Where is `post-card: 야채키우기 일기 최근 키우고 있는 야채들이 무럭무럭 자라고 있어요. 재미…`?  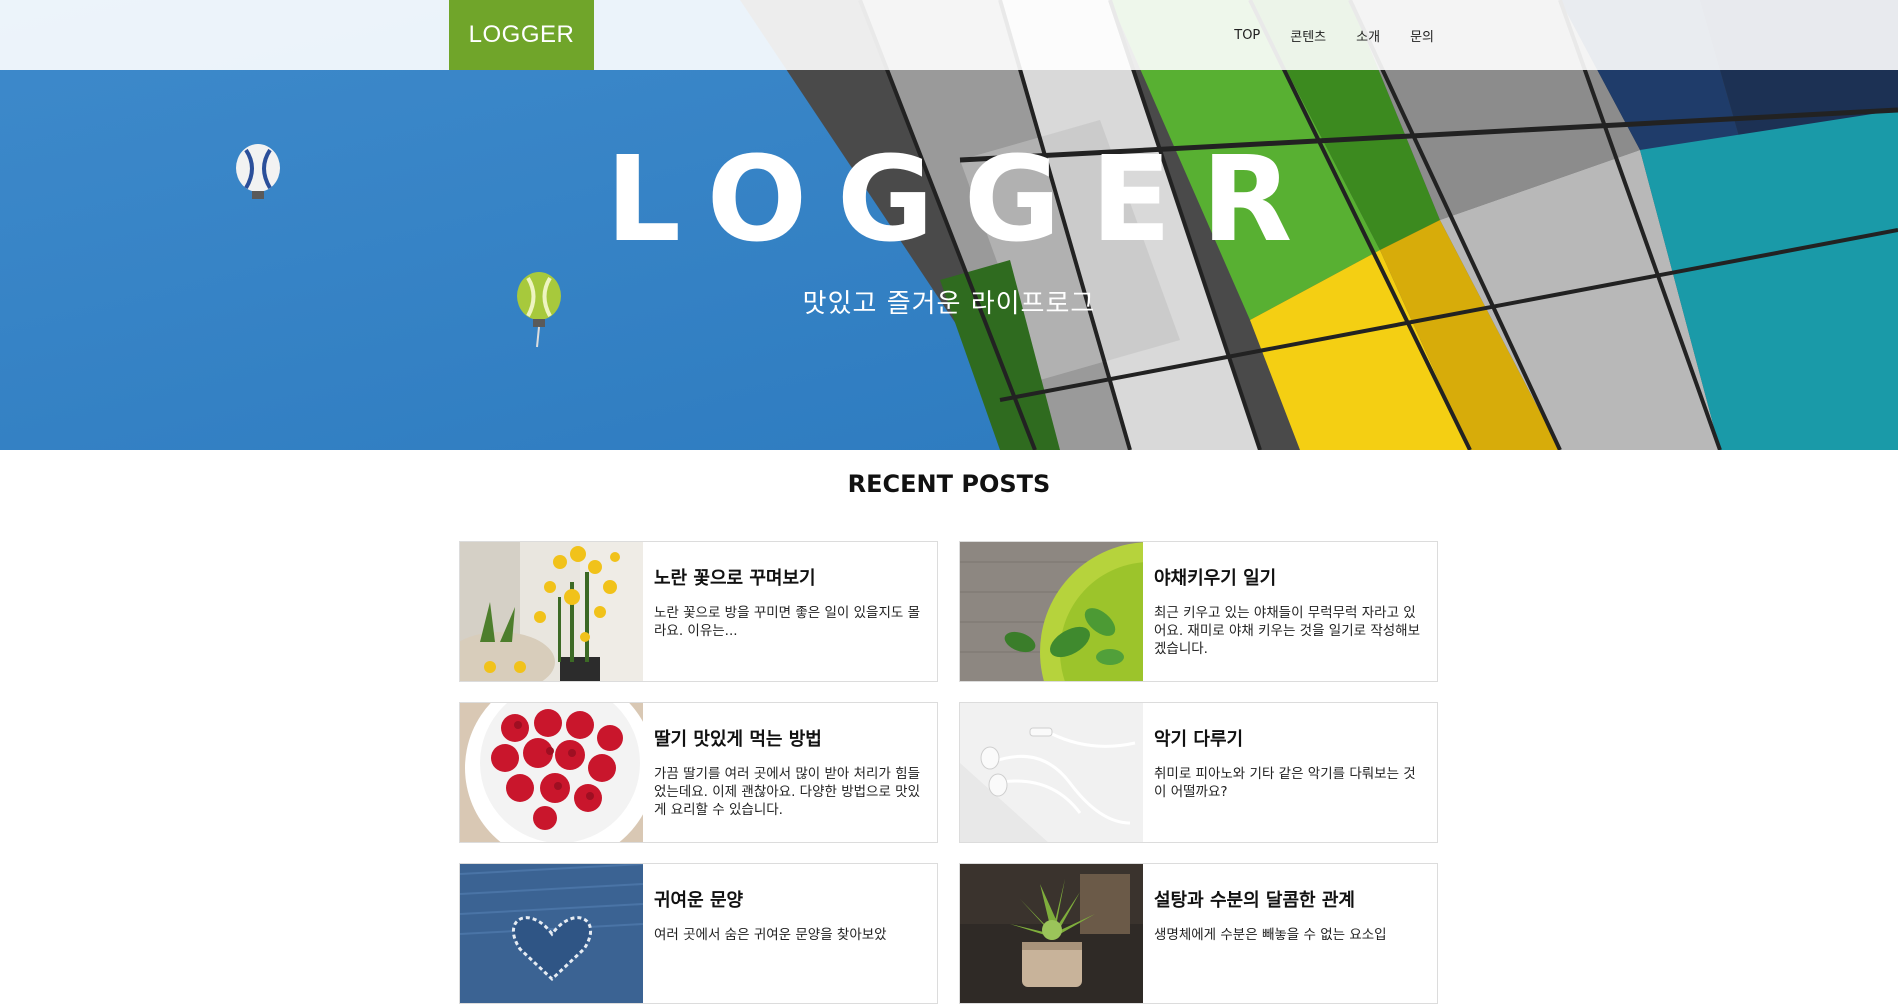
post-card: 야채키우기 일기 최근 키우고 있는 야채들이 무럭무럭 자라고 있어요. 재미… is located at coordinates (1198, 611).